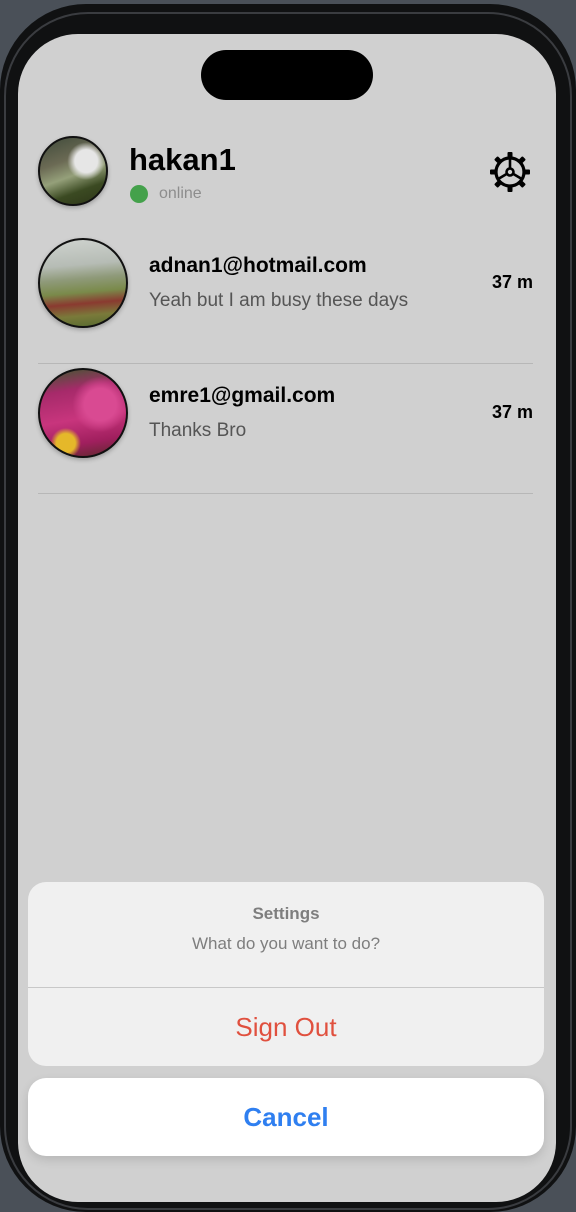 The width and height of the screenshot is (576, 1212). I want to click on profile-header: hakan1 online, so click(287, 174).